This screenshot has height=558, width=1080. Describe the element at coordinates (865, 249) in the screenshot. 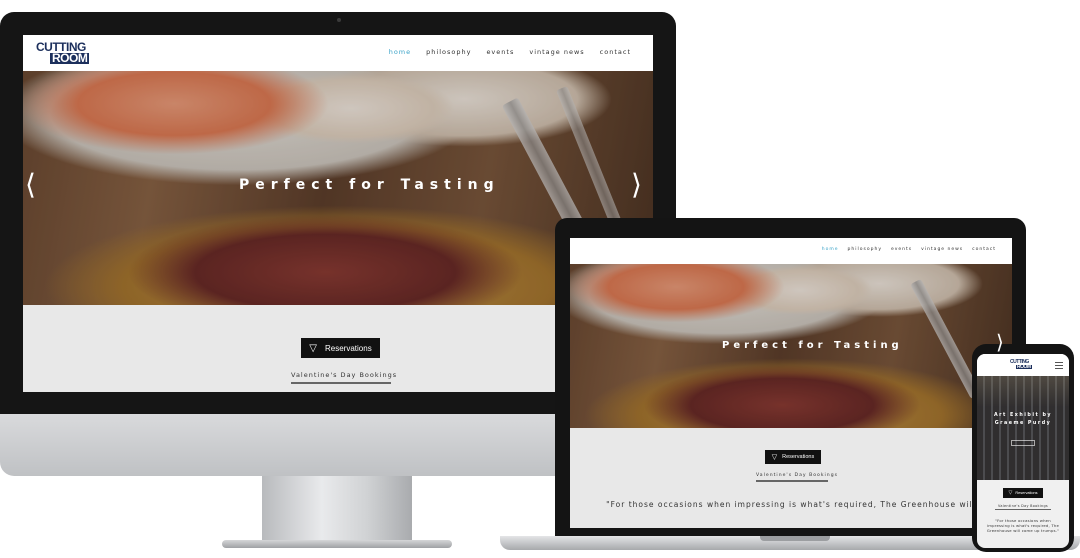

I see `laptop-nav-philosophy: philosophy` at that location.